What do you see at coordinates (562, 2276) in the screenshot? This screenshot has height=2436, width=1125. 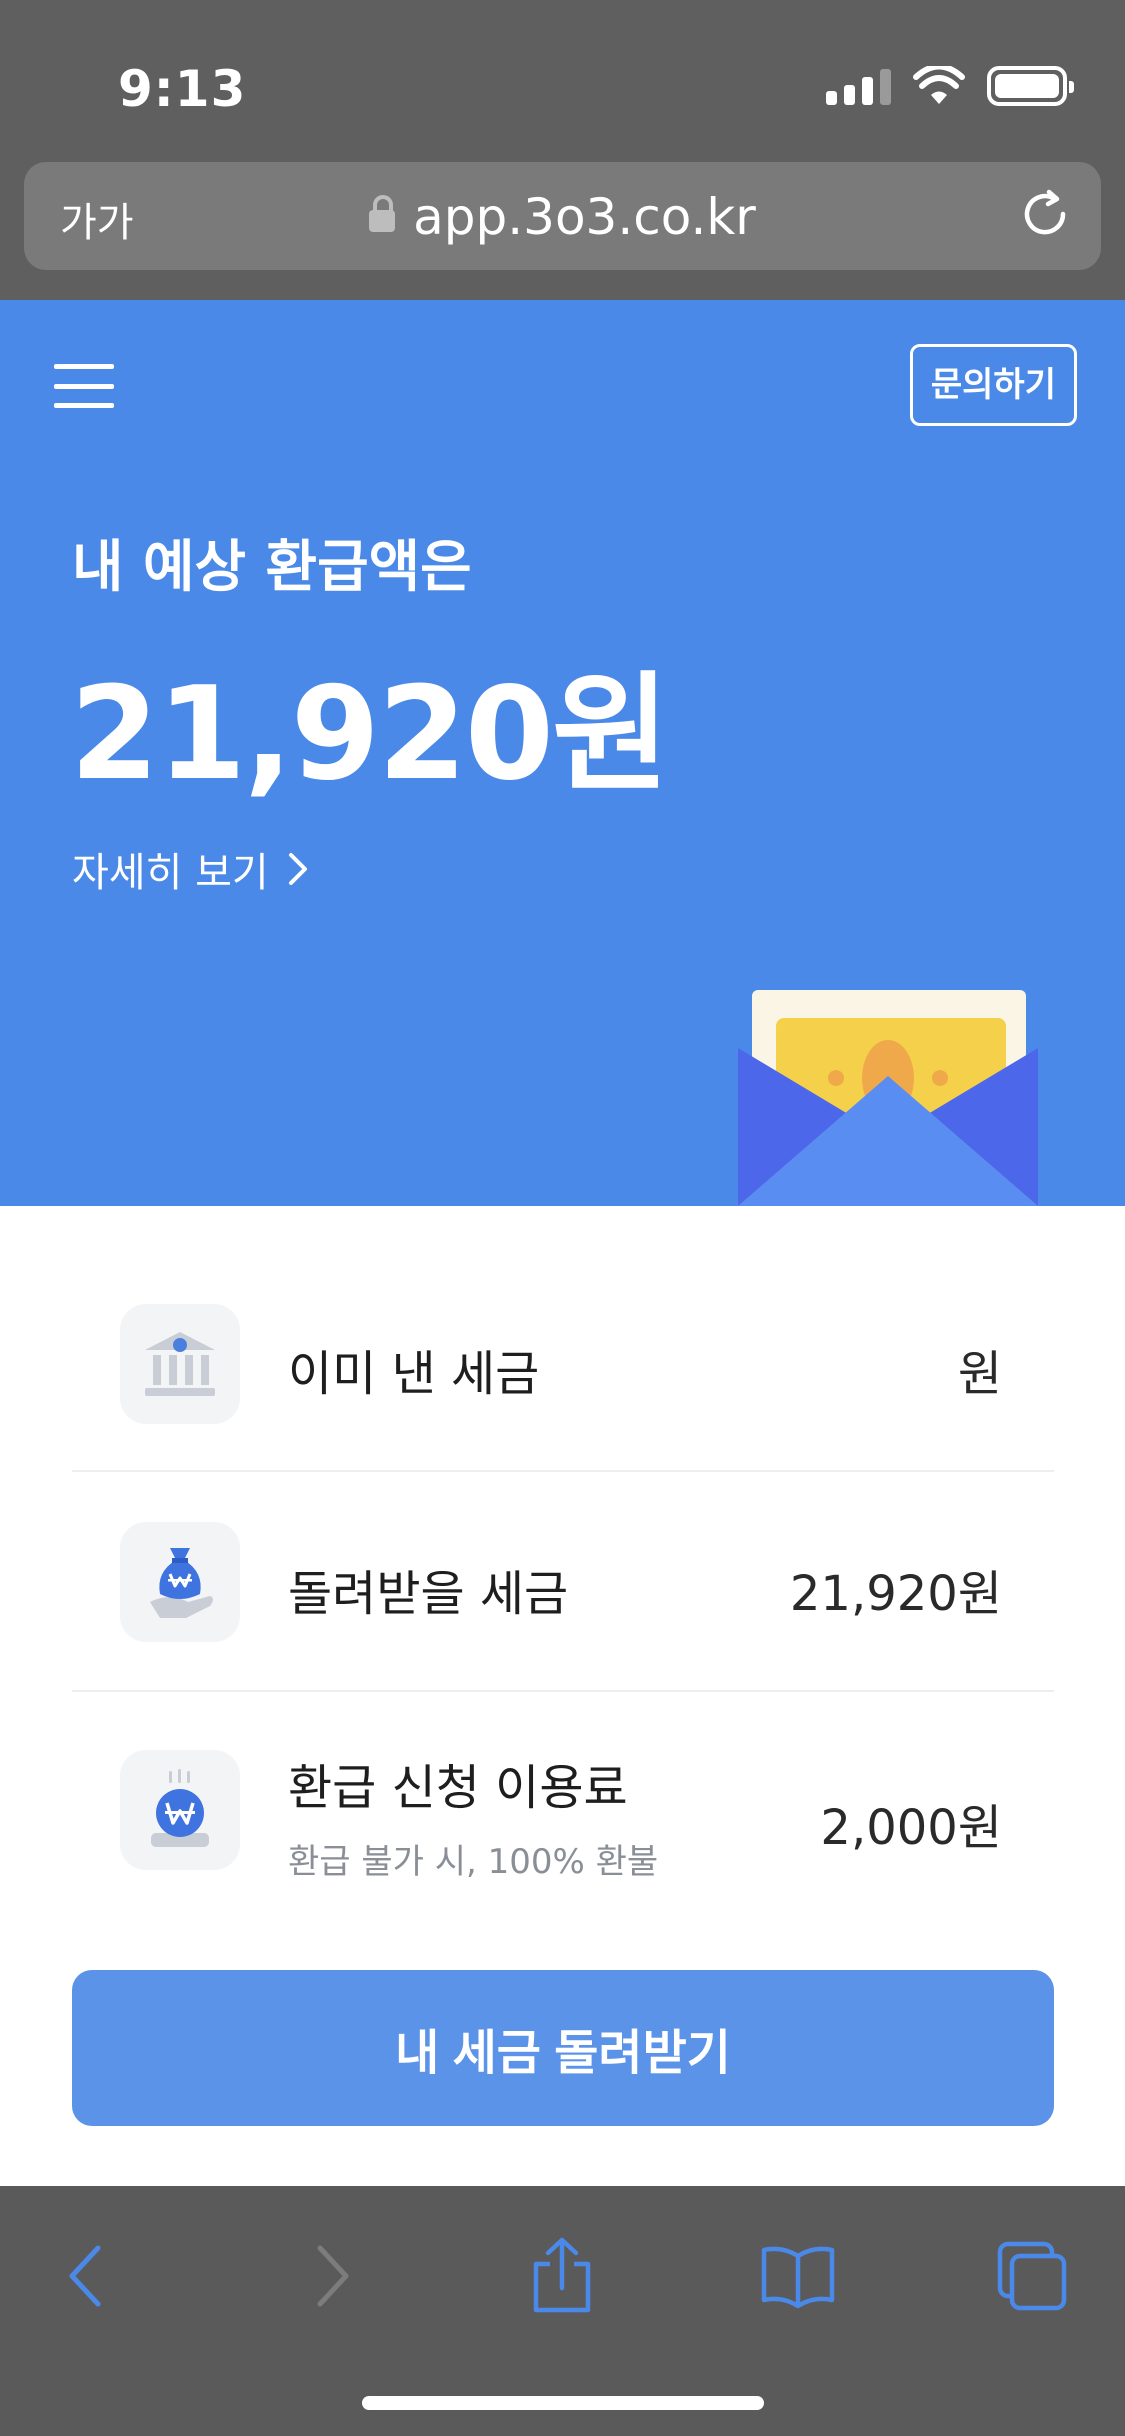 I see `share-icon` at bounding box center [562, 2276].